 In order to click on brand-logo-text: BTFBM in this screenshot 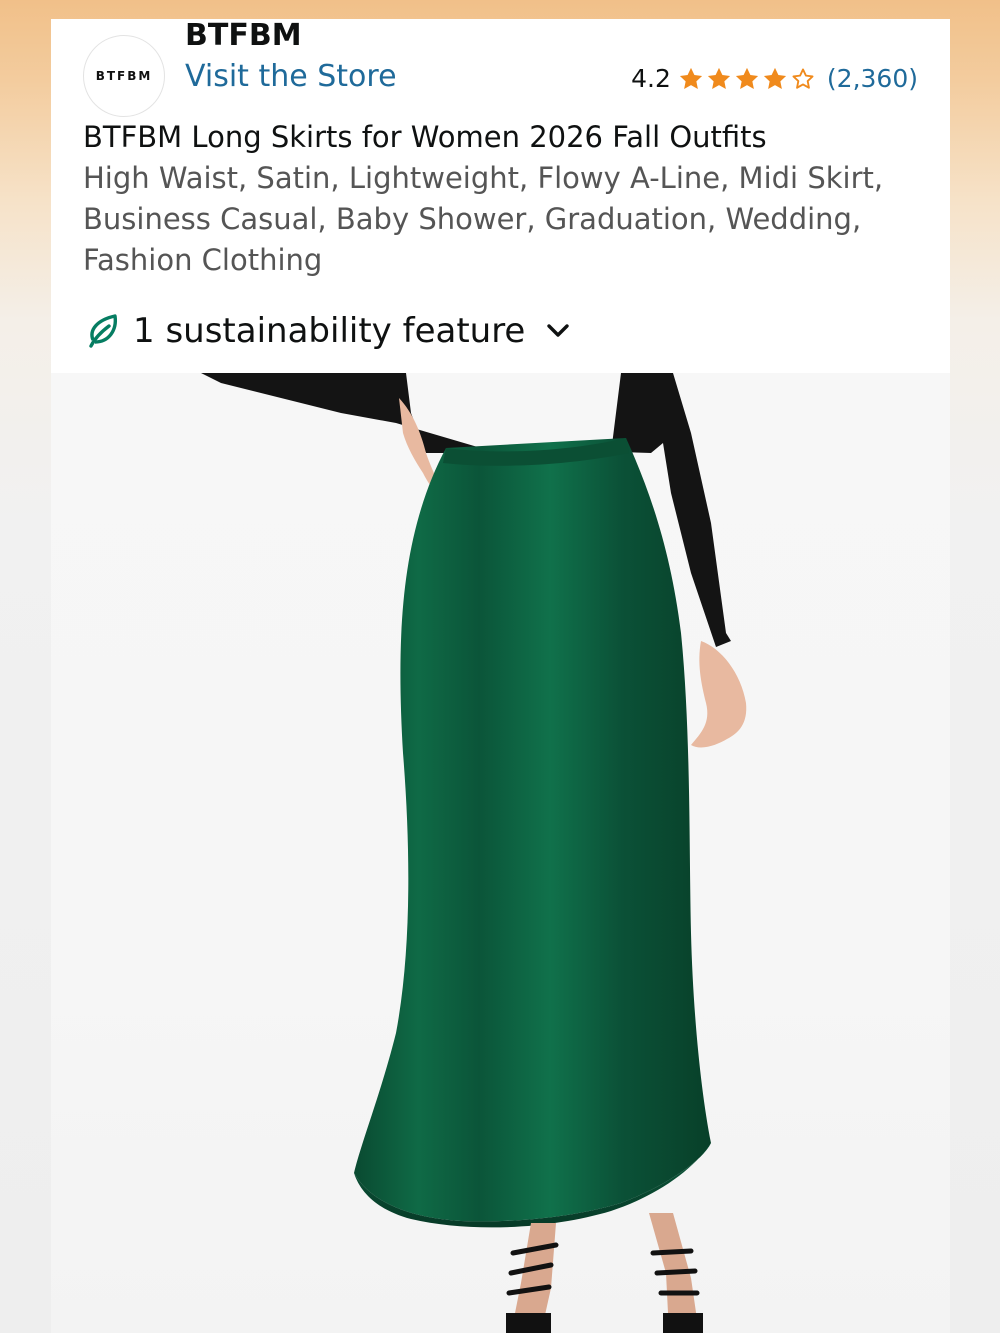, I will do `click(124, 76)`.